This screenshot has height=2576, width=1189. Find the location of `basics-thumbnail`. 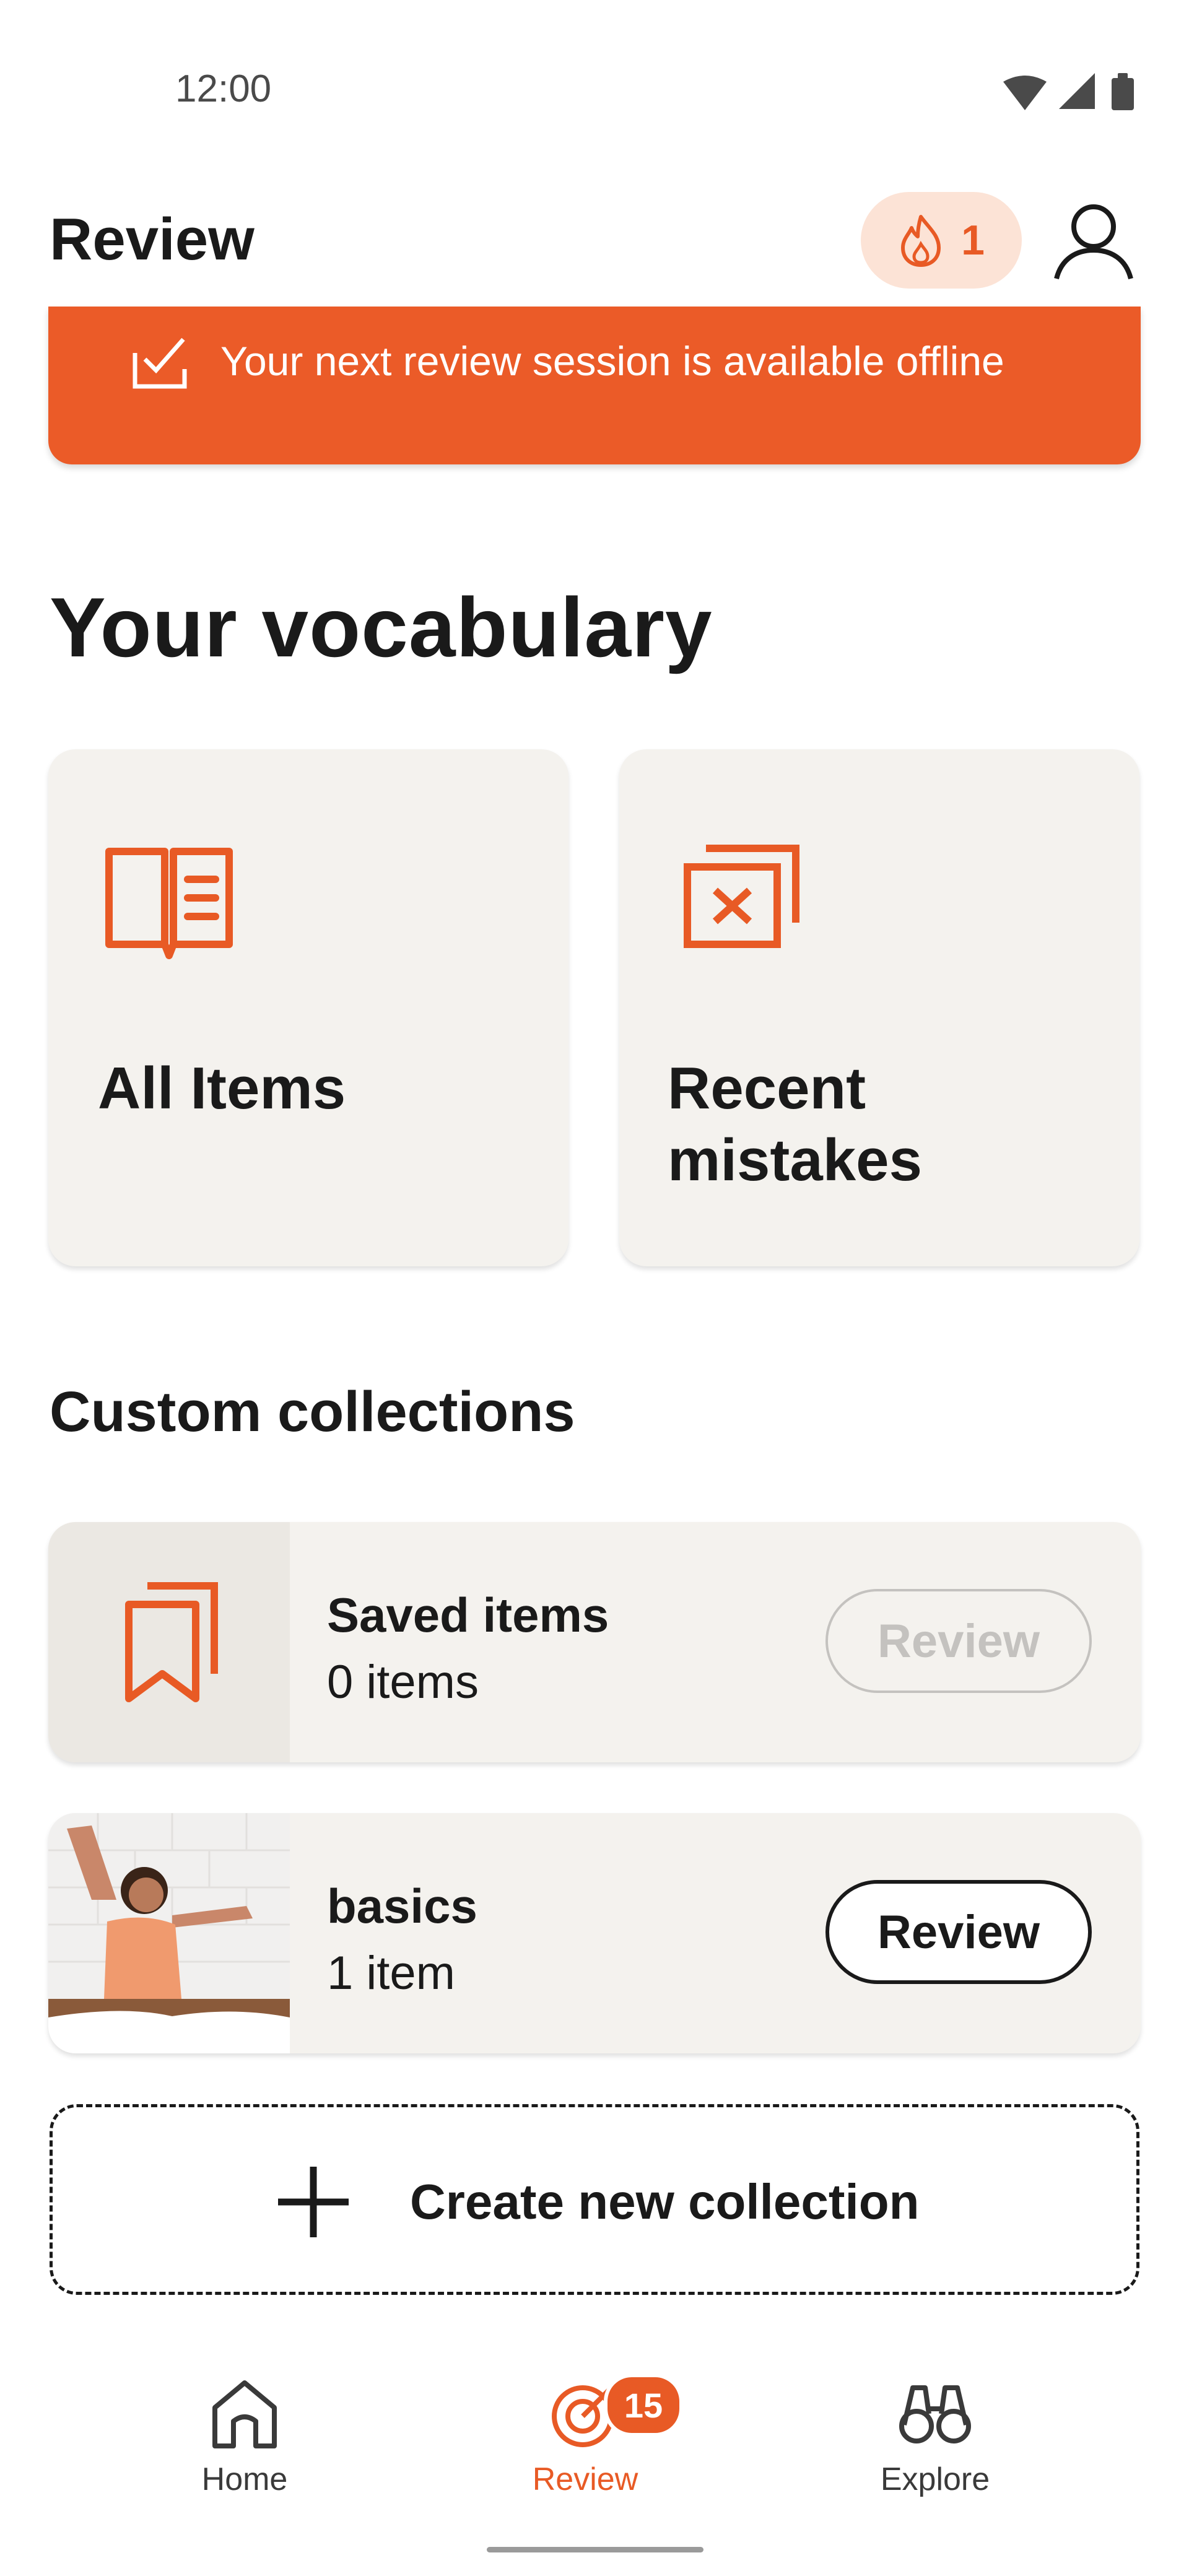

basics-thumbnail is located at coordinates (169, 1933).